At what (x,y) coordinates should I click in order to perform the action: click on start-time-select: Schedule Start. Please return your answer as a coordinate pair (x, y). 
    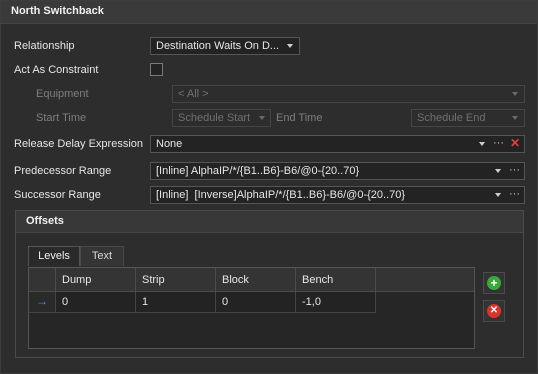
    Looking at the image, I should click on (221, 118).